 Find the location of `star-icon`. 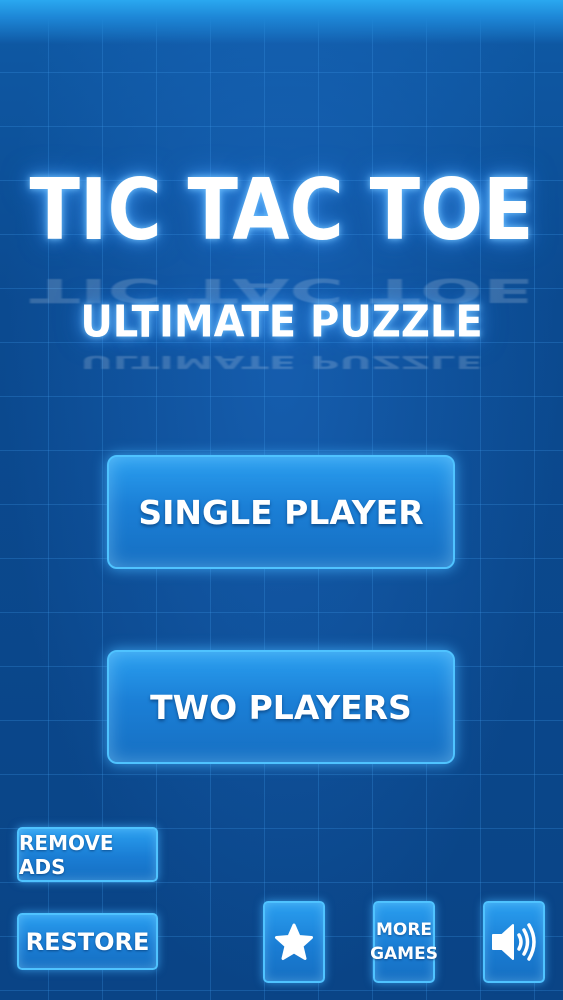

star-icon is located at coordinates (294, 942).